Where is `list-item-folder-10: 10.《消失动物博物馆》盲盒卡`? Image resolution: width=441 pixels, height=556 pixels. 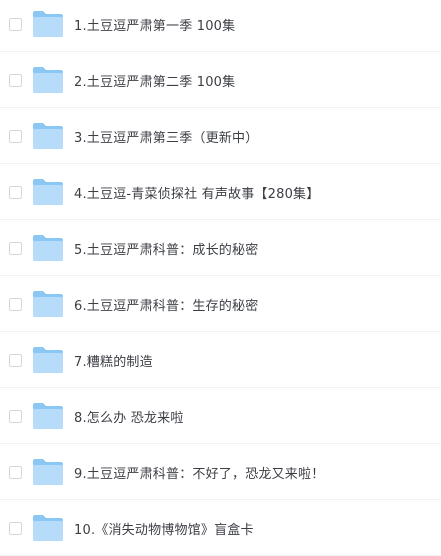 list-item-folder-10: 10.《消失动物博物馆》盲盒卡 is located at coordinates (220, 528).